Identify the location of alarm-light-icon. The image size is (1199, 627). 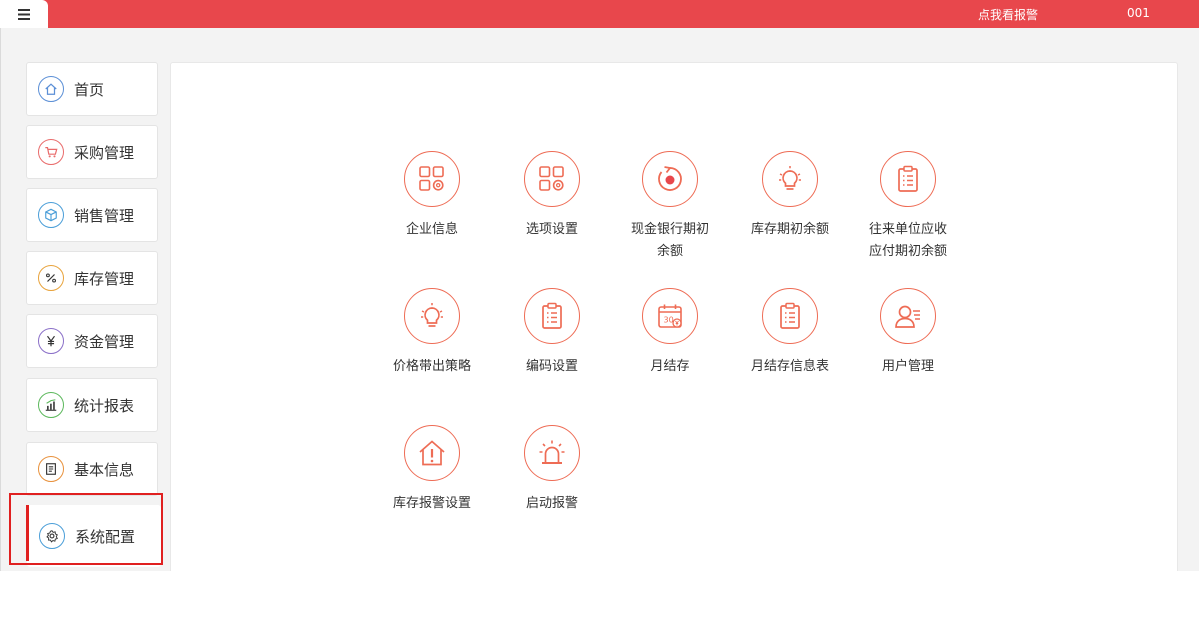
(552, 453).